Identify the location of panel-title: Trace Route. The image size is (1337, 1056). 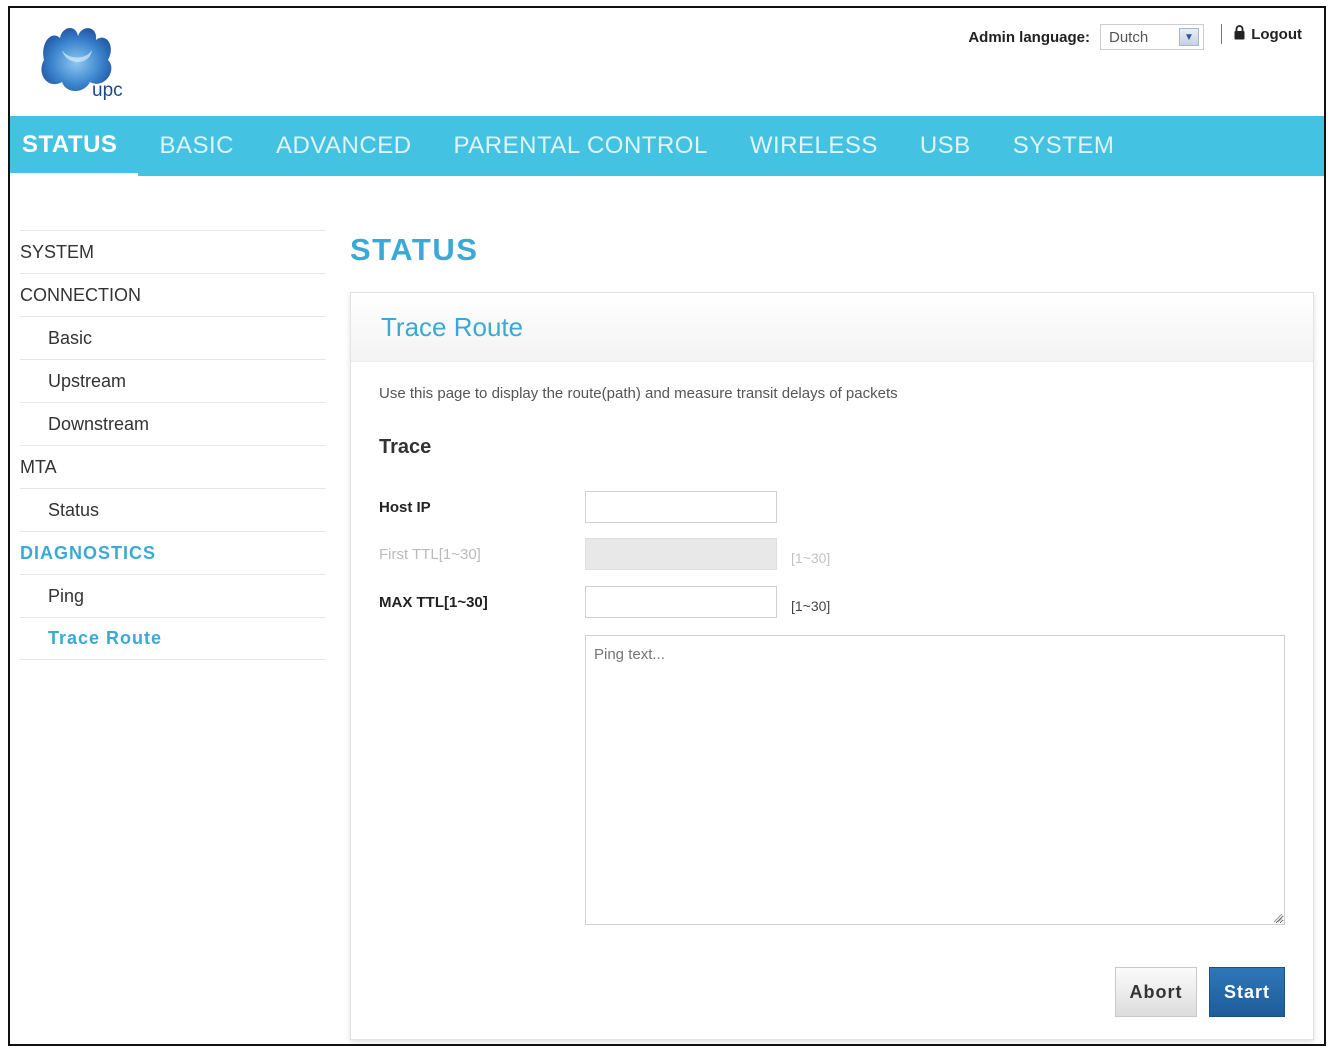
(832, 327).